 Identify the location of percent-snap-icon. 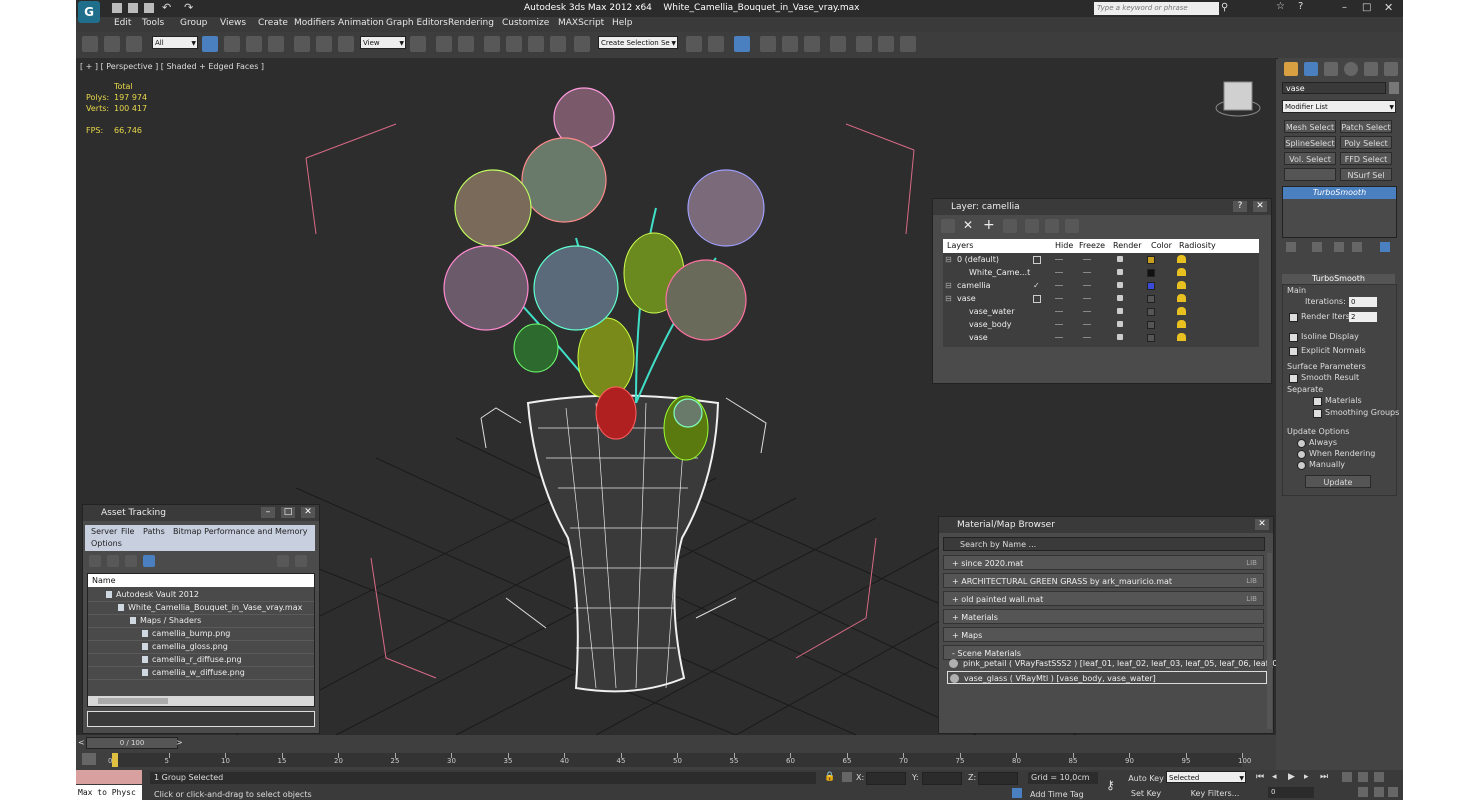
(536, 44).